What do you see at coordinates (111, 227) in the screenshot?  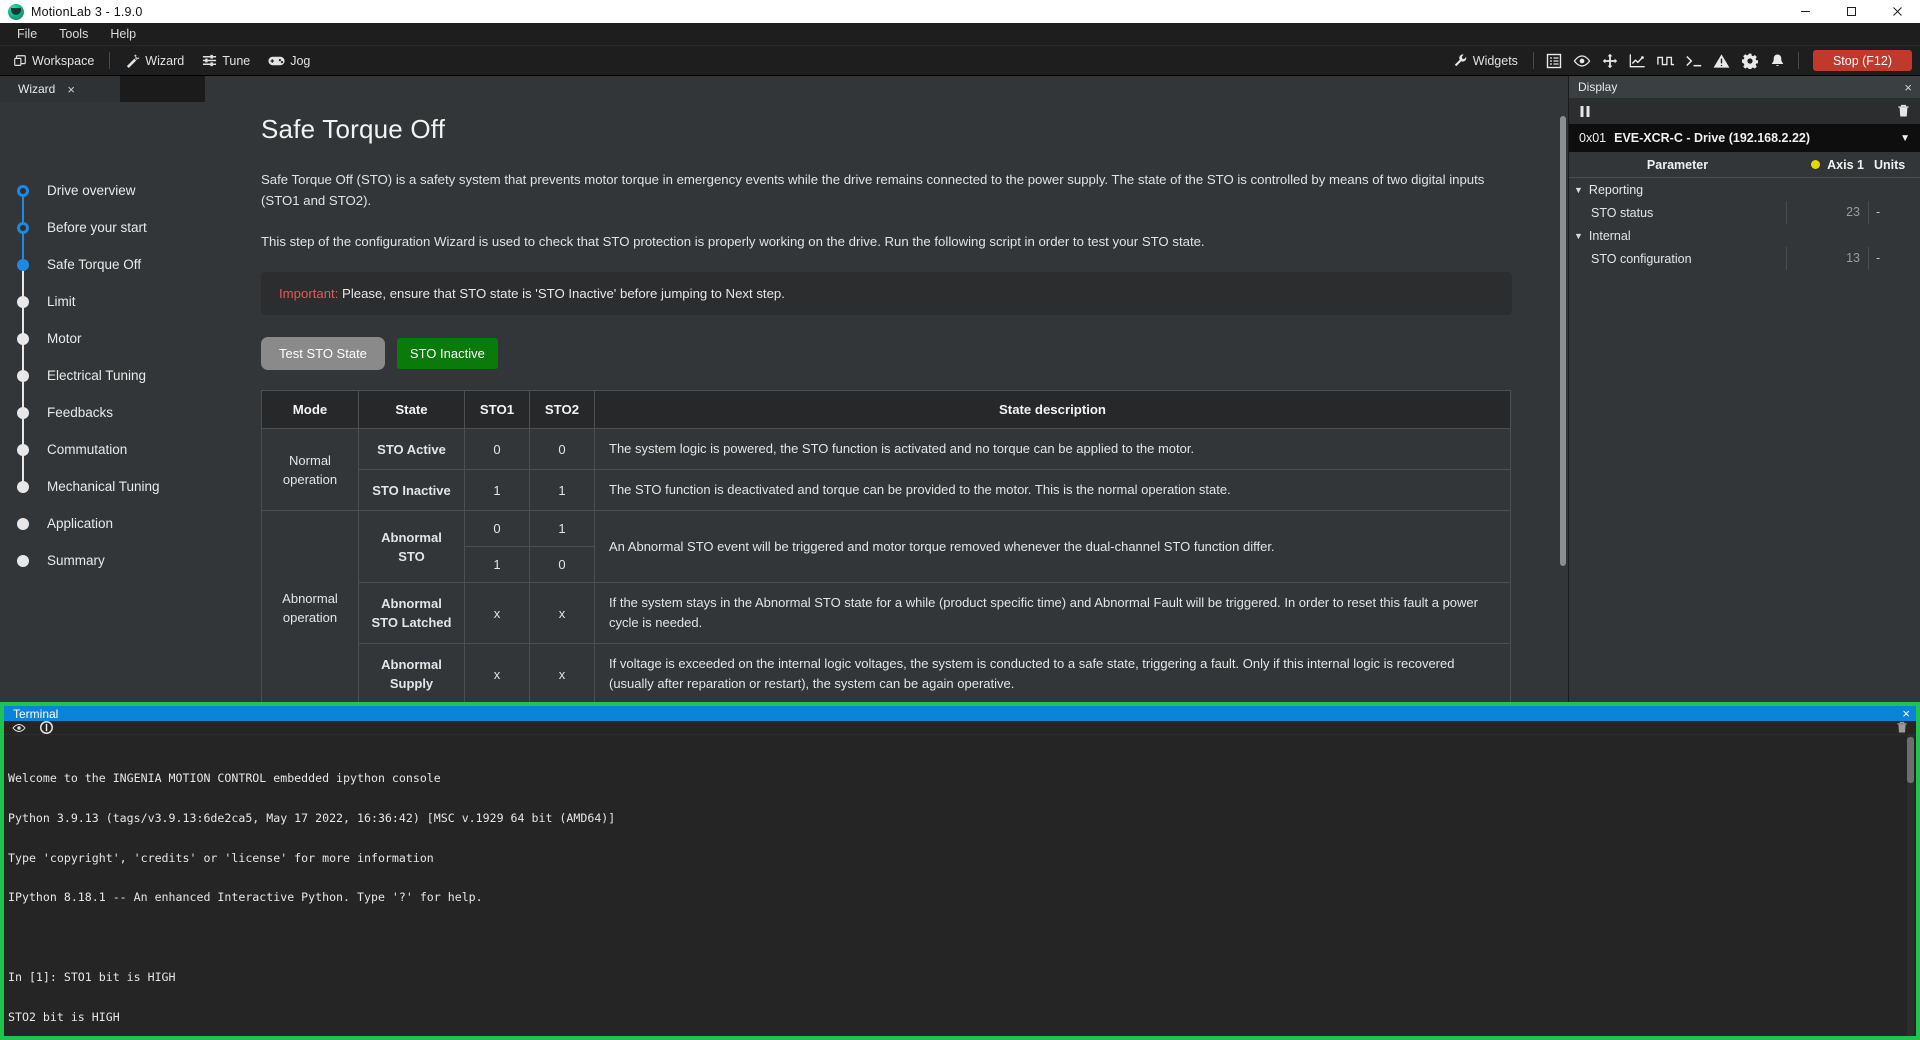 I see `sidebar-item-before-your-start: Before your start` at bounding box center [111, 227].